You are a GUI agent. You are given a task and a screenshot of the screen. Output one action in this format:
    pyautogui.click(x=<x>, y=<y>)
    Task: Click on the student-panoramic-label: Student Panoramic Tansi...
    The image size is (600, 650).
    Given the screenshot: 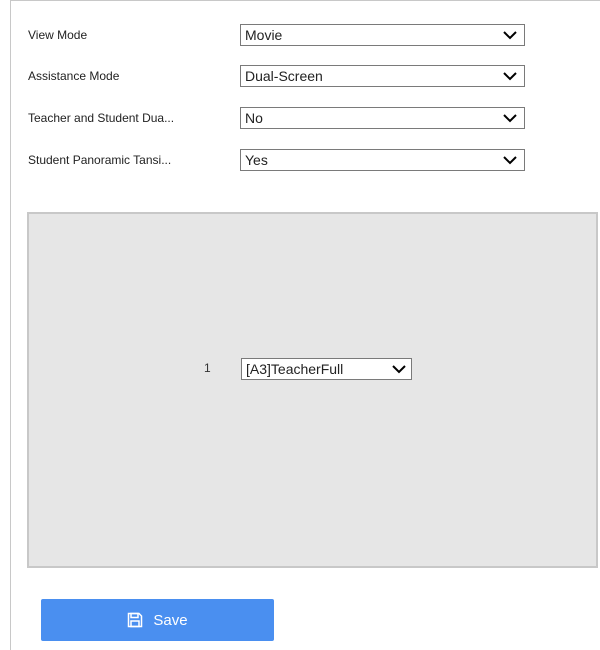 What is the action you would take?
    pyautogui.click(x=100, y=160)
    